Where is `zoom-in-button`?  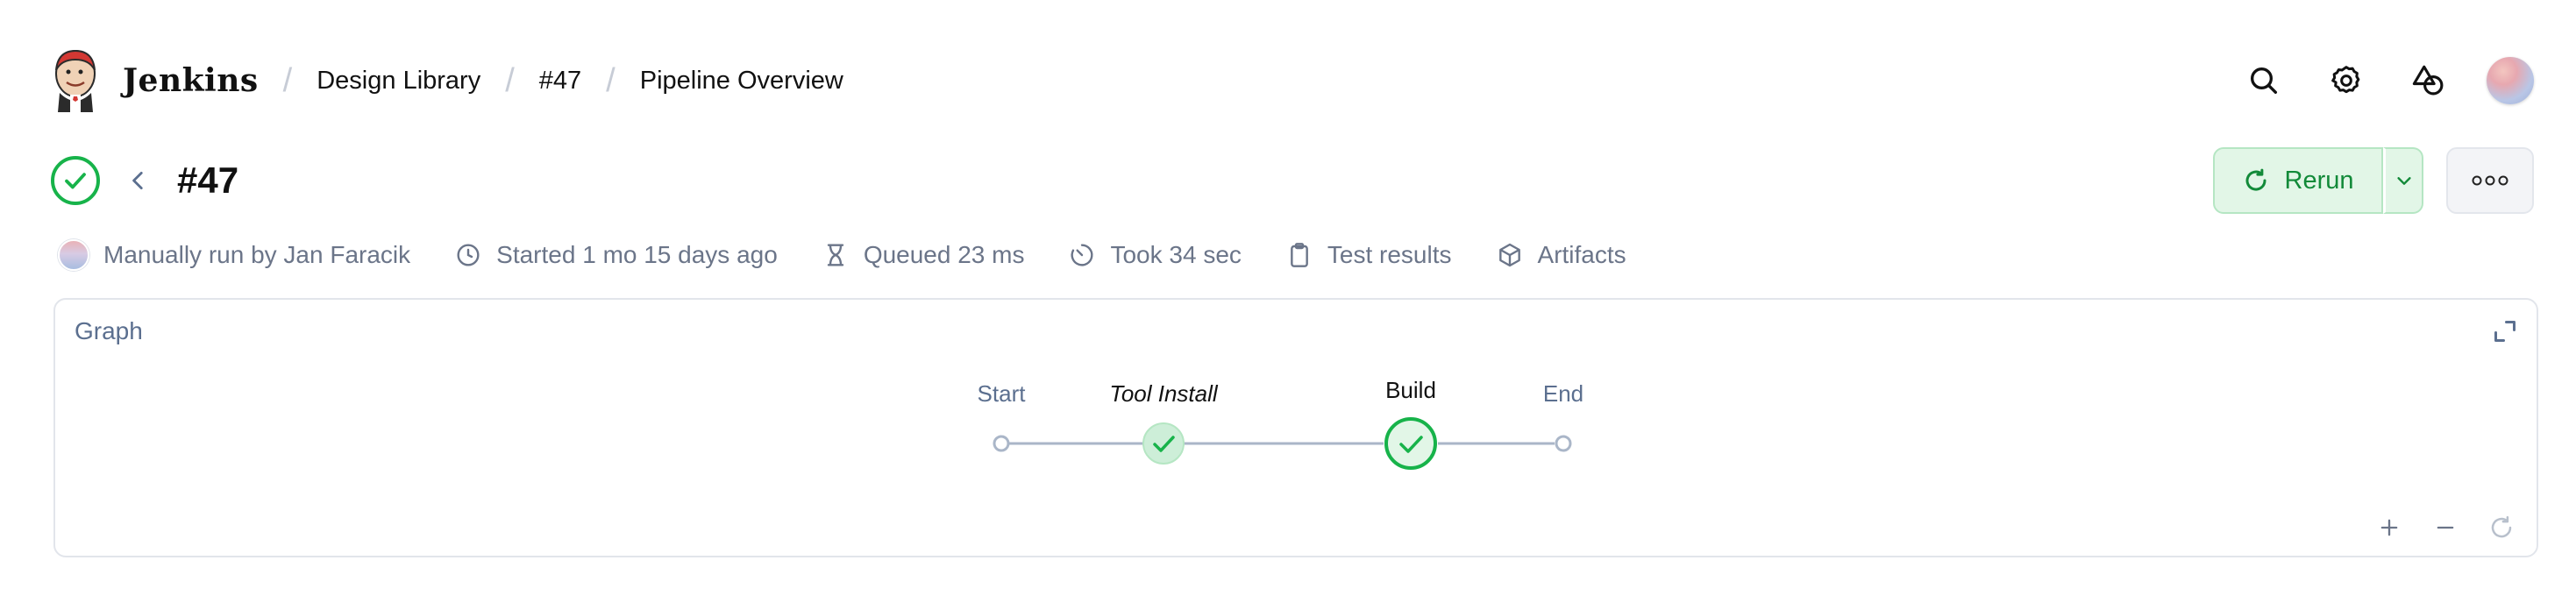 zoom-in-button is located at coordinates (2389, 527).